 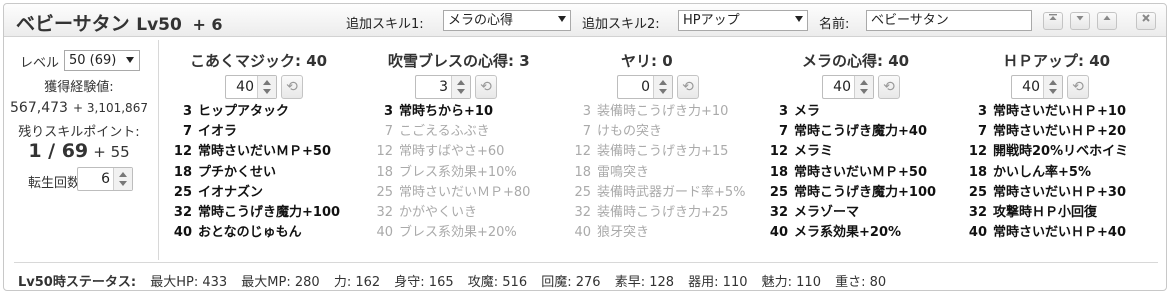 What do you see at coordinates (424, 282) in the screenshot?
I see `stat-defense: 身守: 165` at bounding box center [424, 282].